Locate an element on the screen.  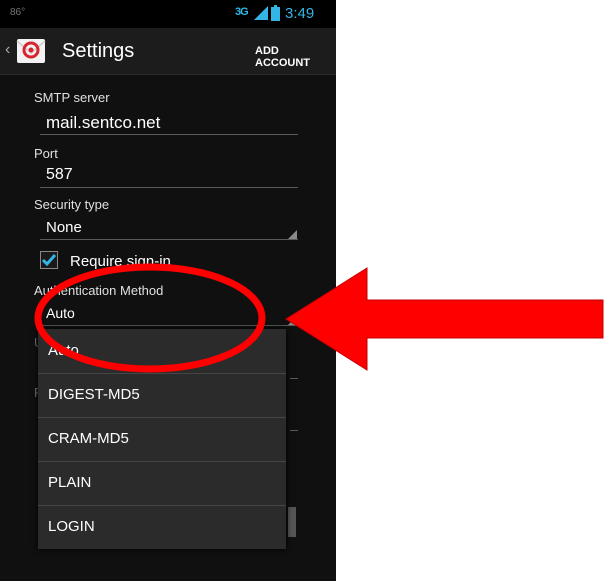
highlight-ellipse is located at coordinates (150, 318).